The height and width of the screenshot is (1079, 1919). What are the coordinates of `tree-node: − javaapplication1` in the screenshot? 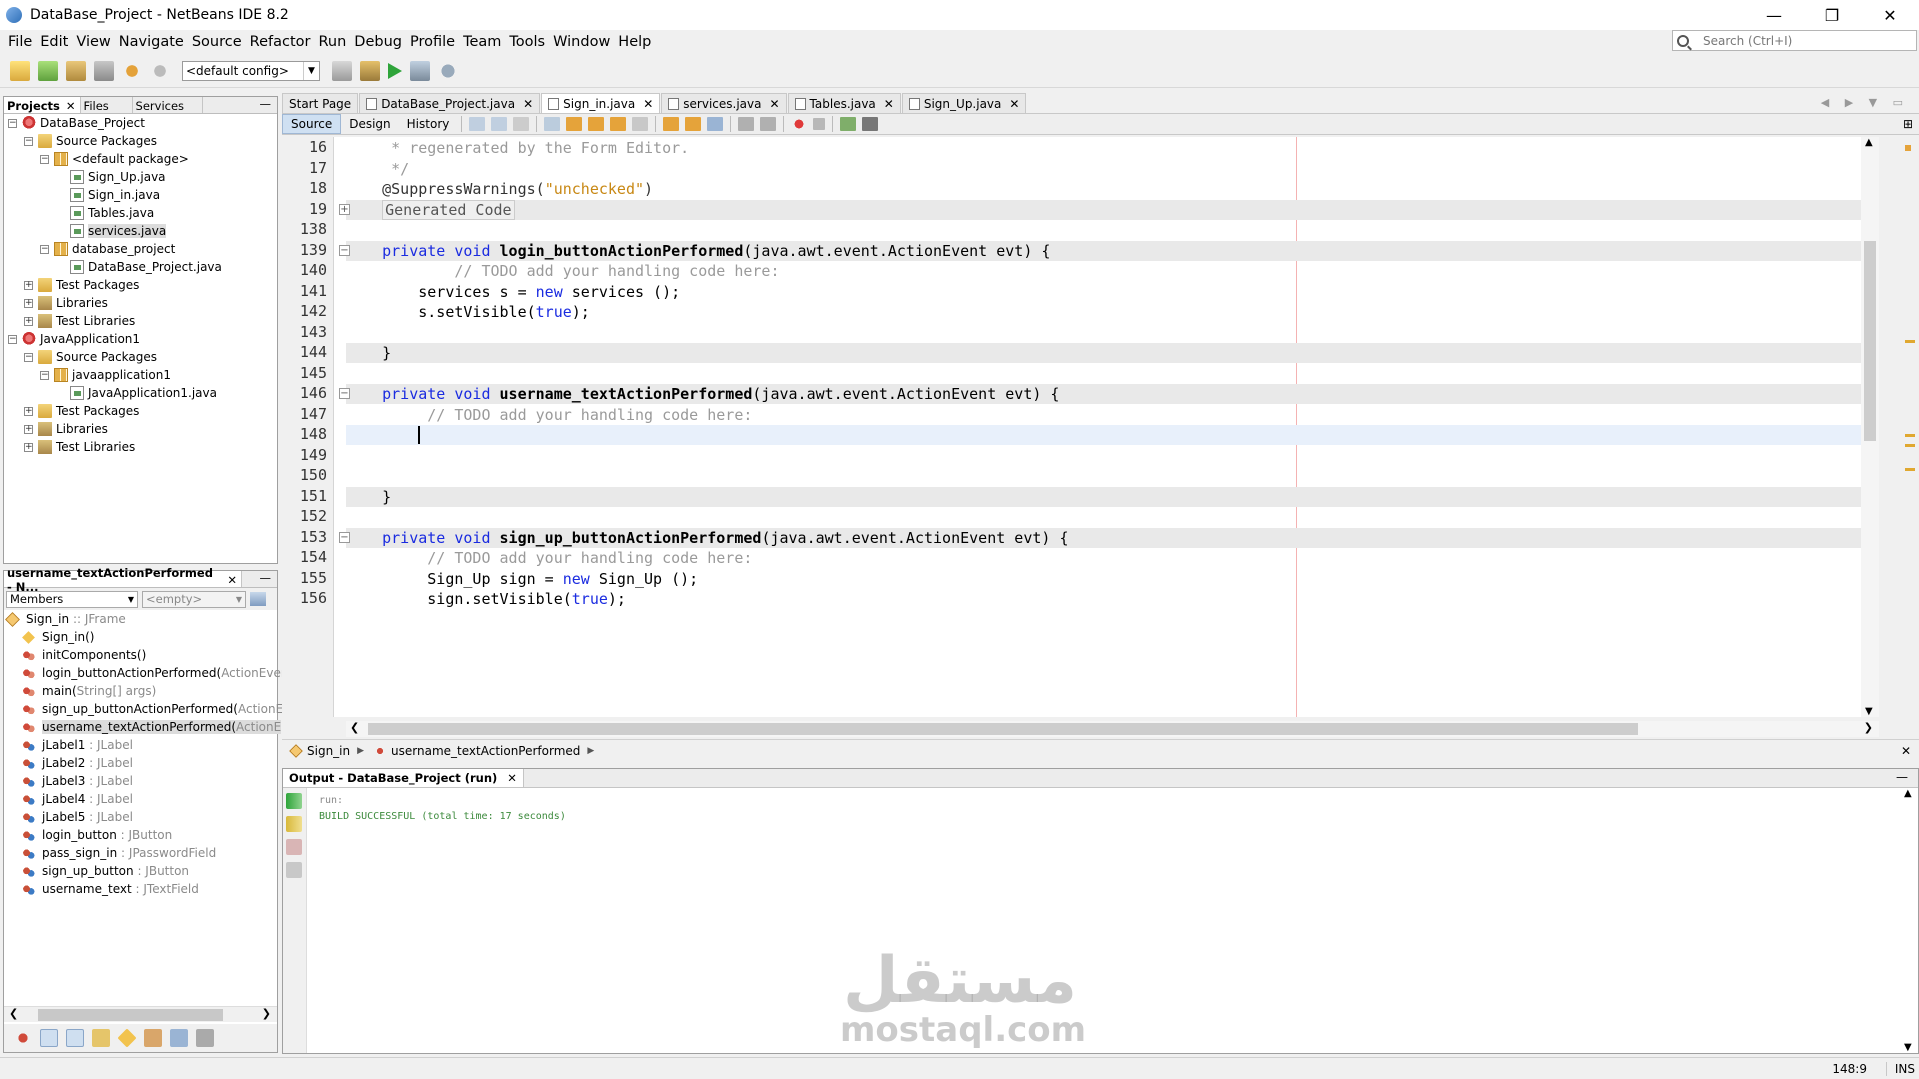 It's located at (140, 375).